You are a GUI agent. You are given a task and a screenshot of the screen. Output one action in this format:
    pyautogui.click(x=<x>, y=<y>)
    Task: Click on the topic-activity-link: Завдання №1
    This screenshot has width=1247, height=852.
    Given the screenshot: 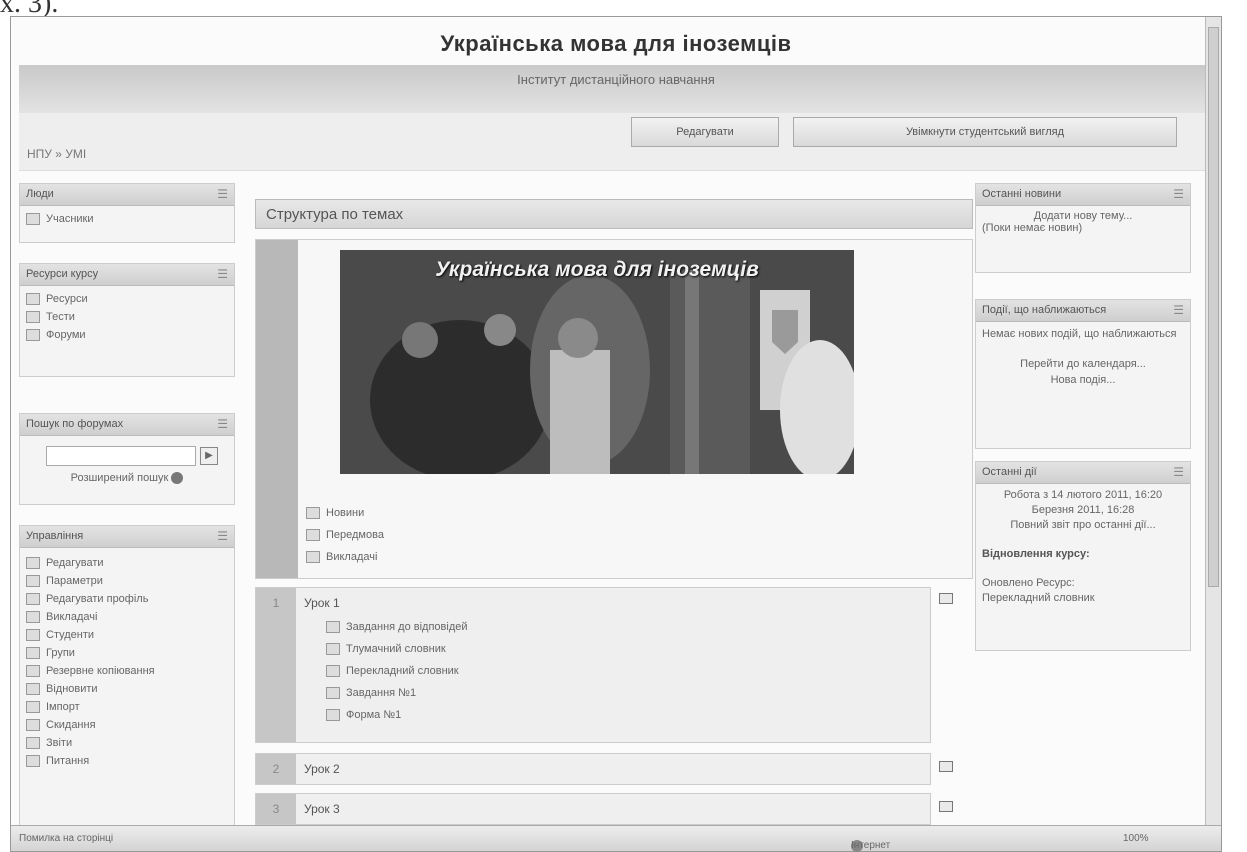 What is the action you would take?
    pyautogui.click(x=397, y=693)
    